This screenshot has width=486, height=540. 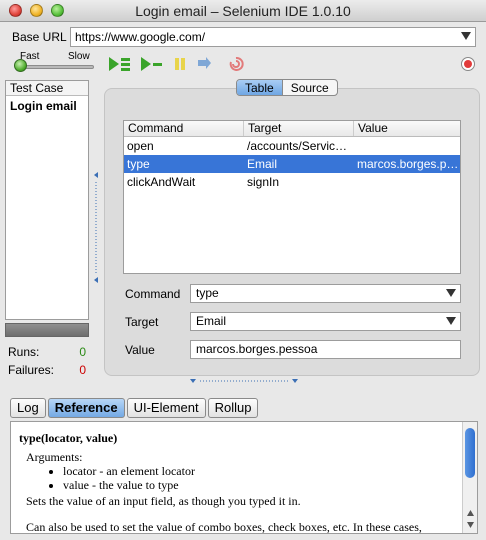 What do you see at coordinates (161, 182) in the screenshot?
I see `row-command: clickAndWait` at bounding box center [161, 182].